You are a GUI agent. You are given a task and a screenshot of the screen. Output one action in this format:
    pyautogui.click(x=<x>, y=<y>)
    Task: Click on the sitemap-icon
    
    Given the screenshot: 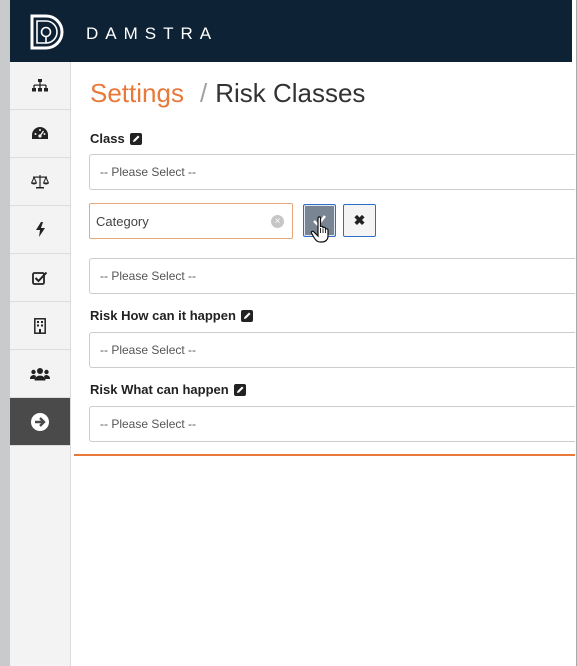 What is the action you would take?
    pyautogui.click(x=40, y=84)
    